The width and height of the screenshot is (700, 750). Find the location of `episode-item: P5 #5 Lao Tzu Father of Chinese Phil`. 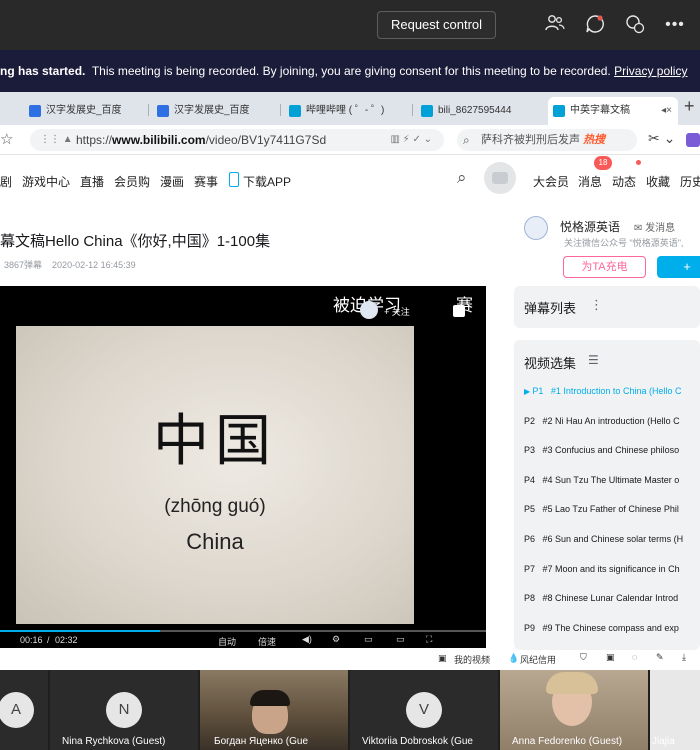

episode-item: P5 #5 Lao Tzu Father of Chinese Phil is located at coordinates (612, 509).